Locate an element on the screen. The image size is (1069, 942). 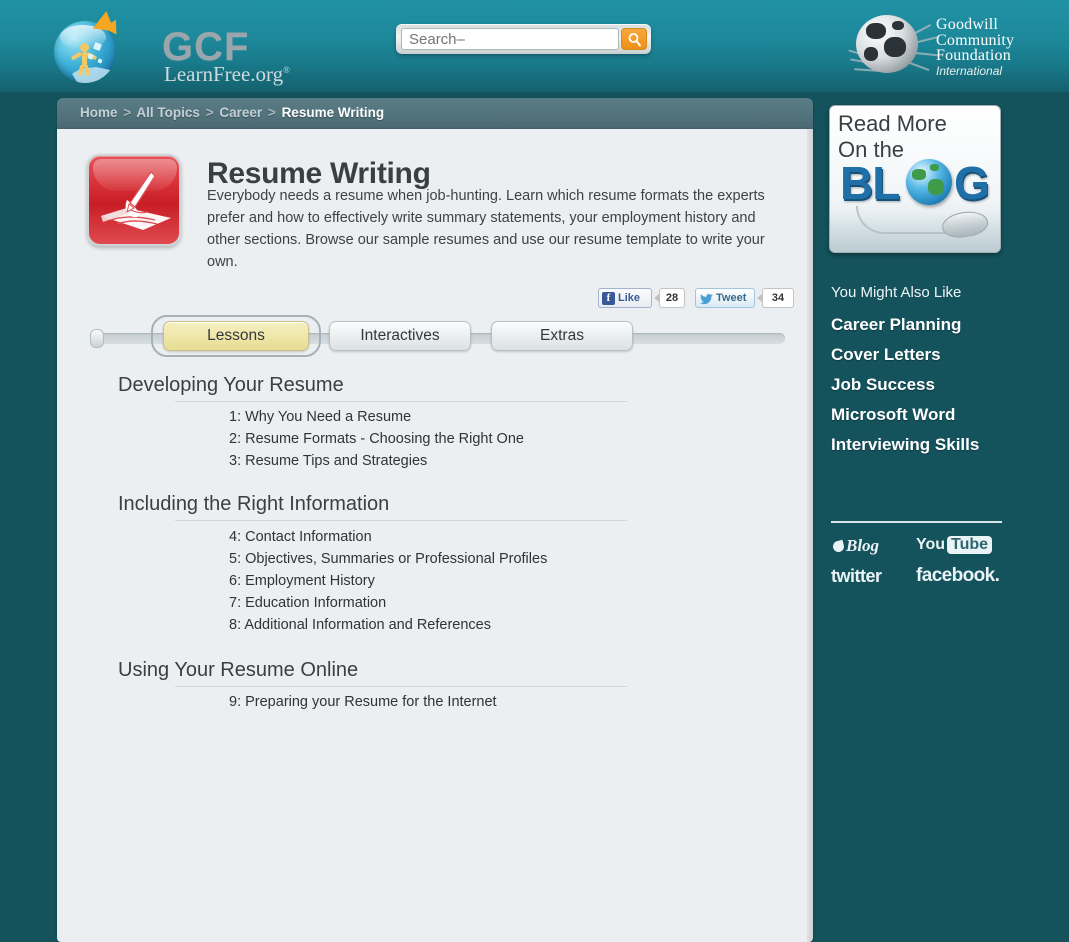
youtube-link: You Tube is located at coordinates (954, 545).